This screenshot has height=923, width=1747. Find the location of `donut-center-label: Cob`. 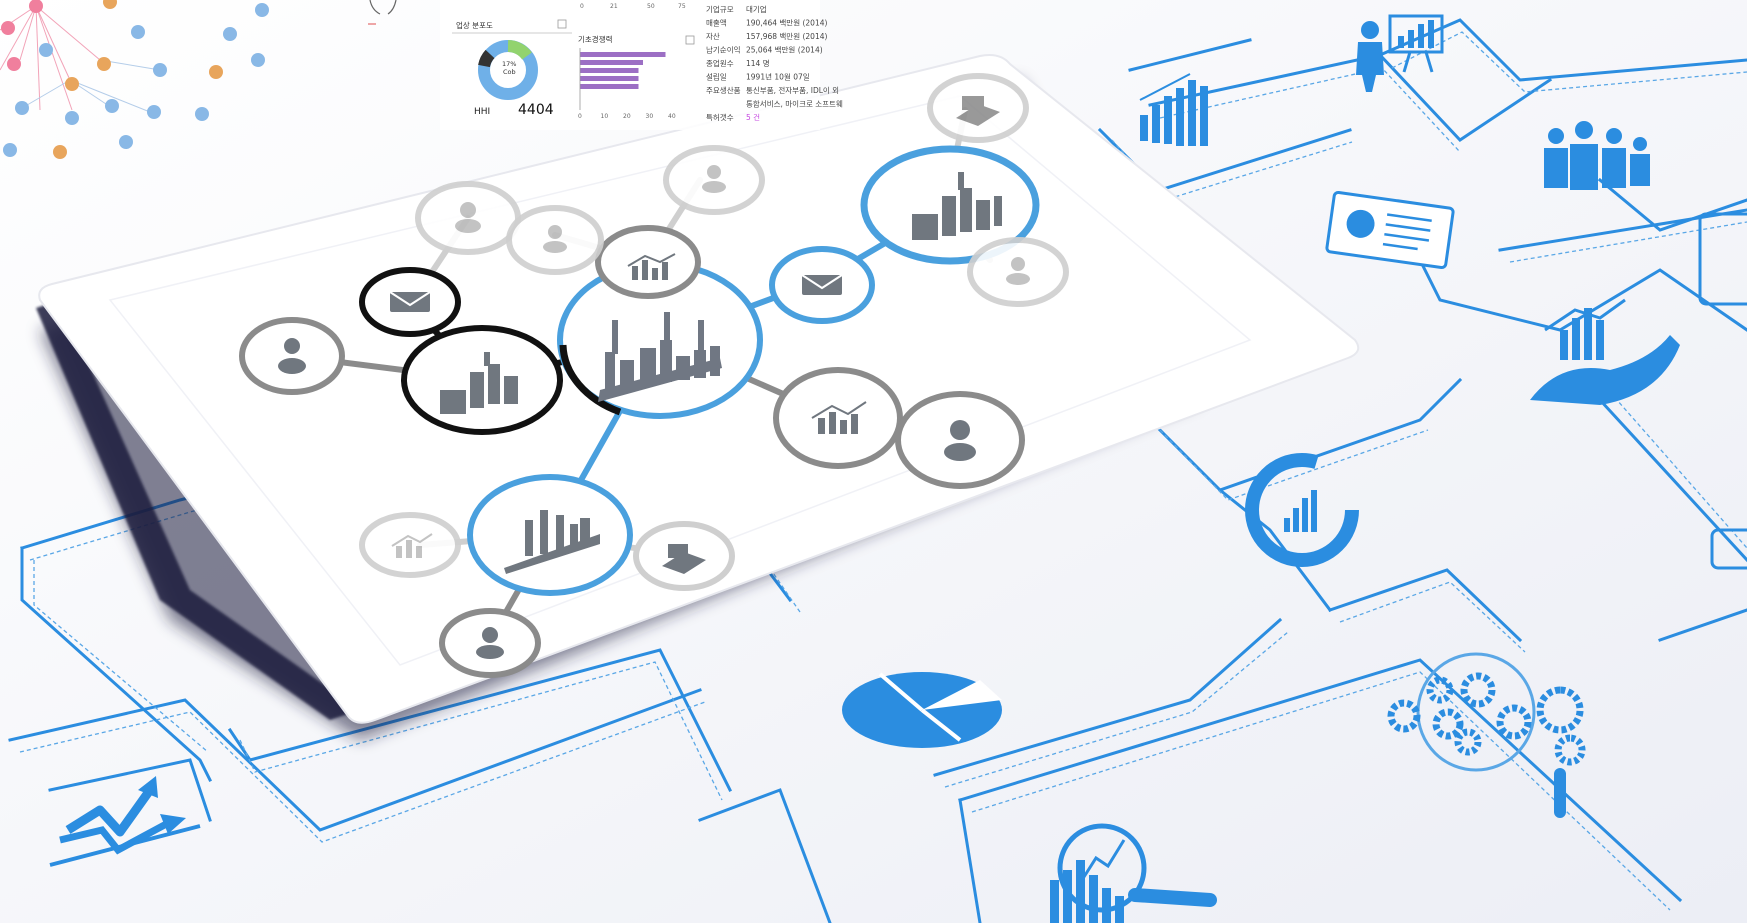

donut-center-label: Cob is located at coordinates (509, 72).